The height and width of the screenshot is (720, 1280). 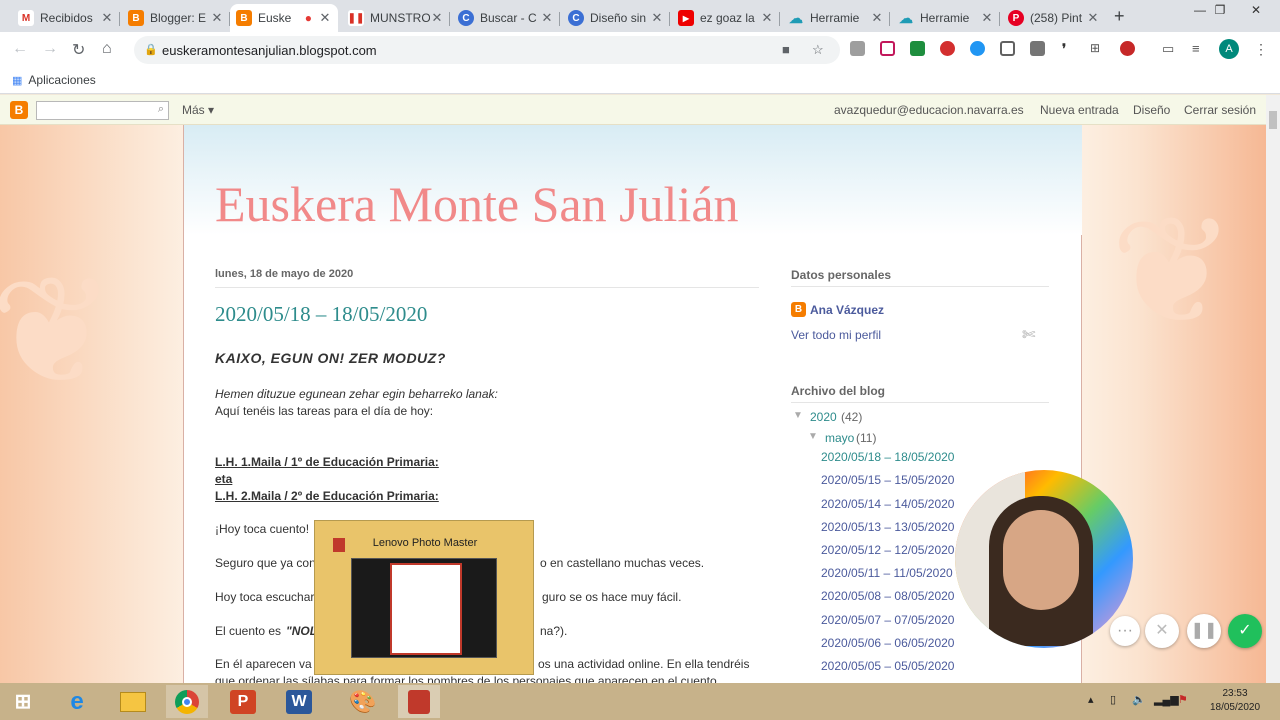 I want to click on search-icon: ⌕, so click(x=161, y=109).